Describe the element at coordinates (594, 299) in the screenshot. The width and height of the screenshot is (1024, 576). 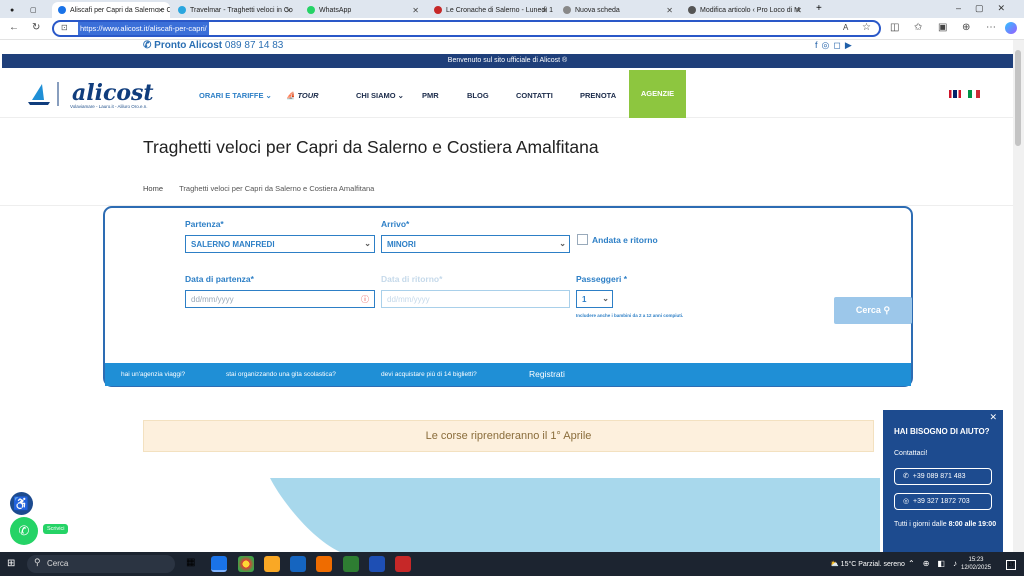
I see `passeggeri-select: 1 ⌄` at that location.